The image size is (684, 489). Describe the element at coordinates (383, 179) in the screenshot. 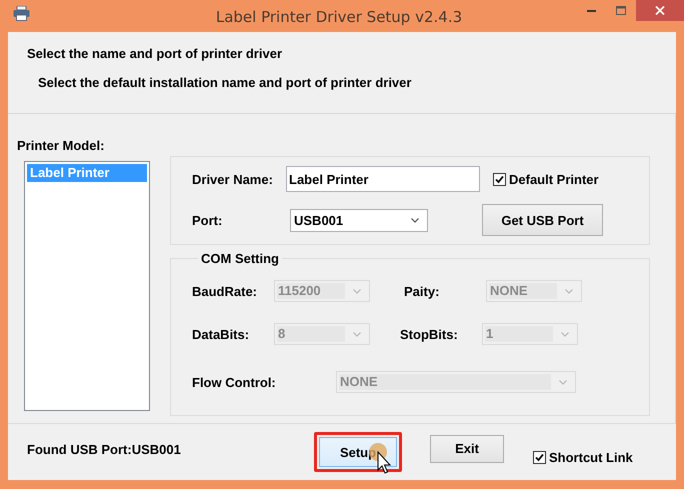

I see `driver-name-field: Label Printer` at that location.